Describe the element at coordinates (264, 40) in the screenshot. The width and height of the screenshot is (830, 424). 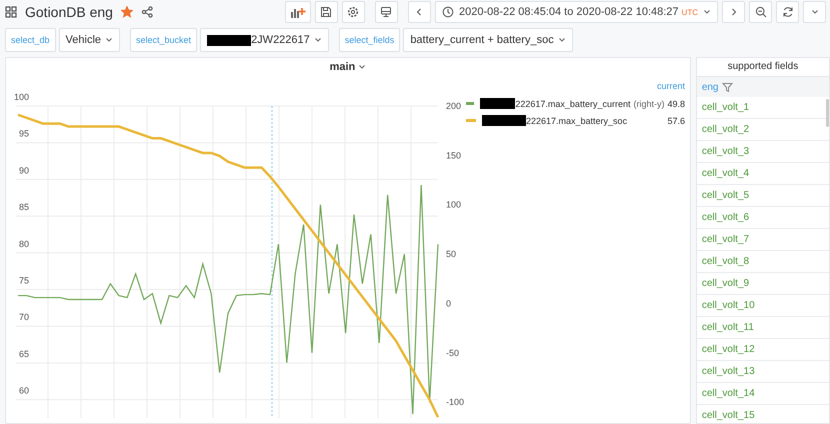
I see `variable-dropdown: 2JW222617` at that location.